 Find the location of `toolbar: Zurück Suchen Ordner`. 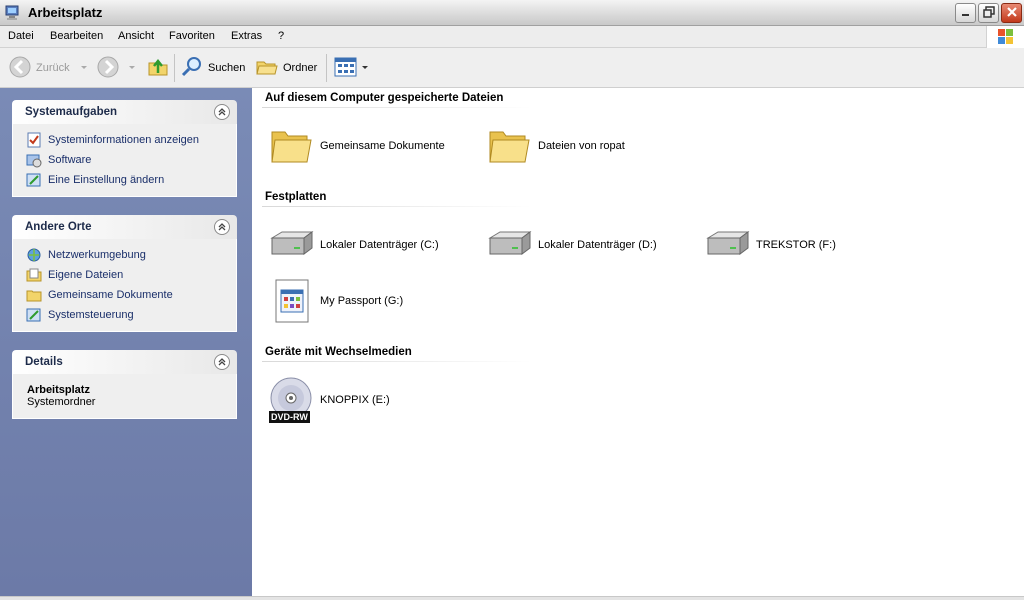

toolbar: Zurück Suchen Ordner is located at coordinates (512, 68).